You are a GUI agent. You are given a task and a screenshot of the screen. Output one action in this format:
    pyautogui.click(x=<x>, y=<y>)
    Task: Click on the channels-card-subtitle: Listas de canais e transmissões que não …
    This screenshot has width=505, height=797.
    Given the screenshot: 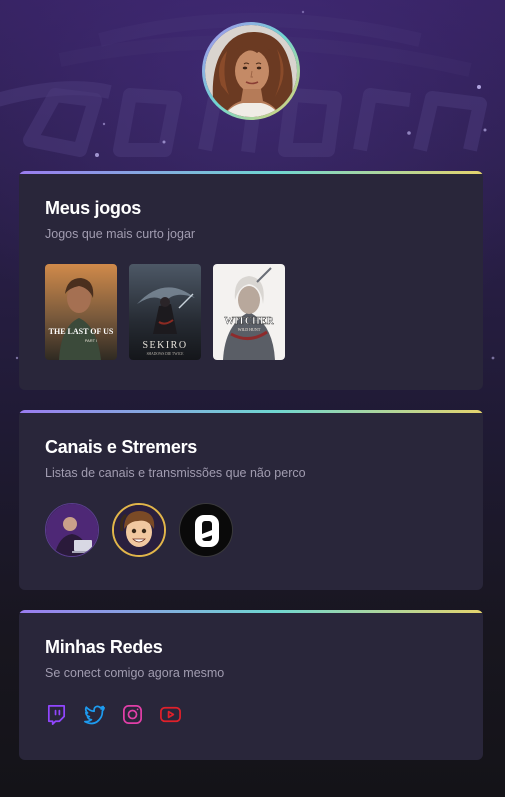 What is the action you would take?
    pyautogui.click(x=175, y=473)
    